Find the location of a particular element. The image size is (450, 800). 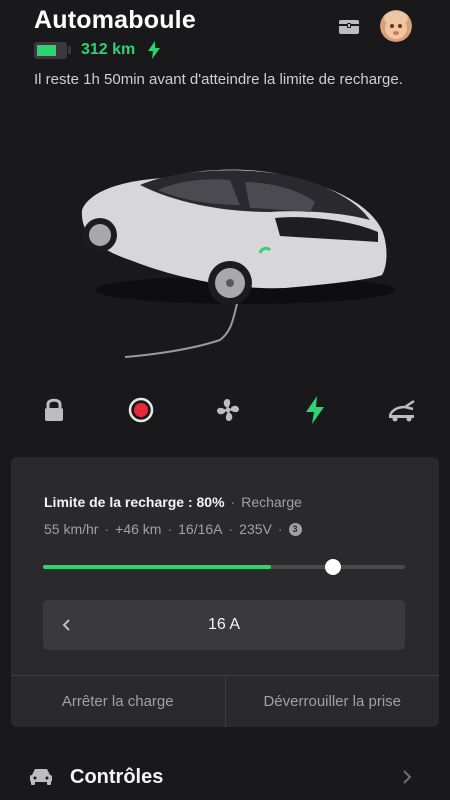

charging-actions: Arrêter la charge Déverrouiller la prise is located at coordinates (225, 701).